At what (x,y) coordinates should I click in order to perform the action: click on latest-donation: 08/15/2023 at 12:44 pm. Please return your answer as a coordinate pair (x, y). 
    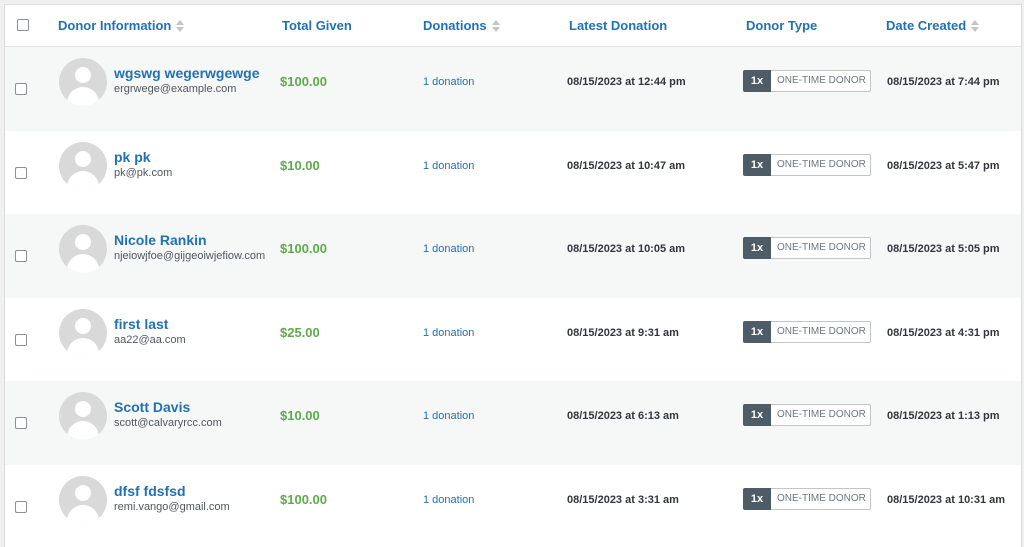
    Looking at the image, I should click on (626, 82).